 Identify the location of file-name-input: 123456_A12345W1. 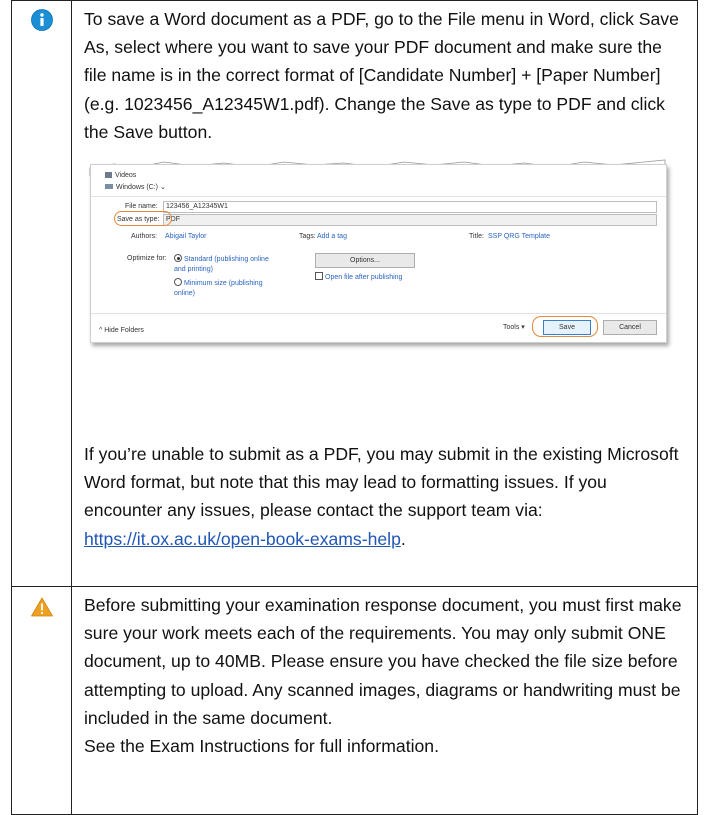
(410, 207).